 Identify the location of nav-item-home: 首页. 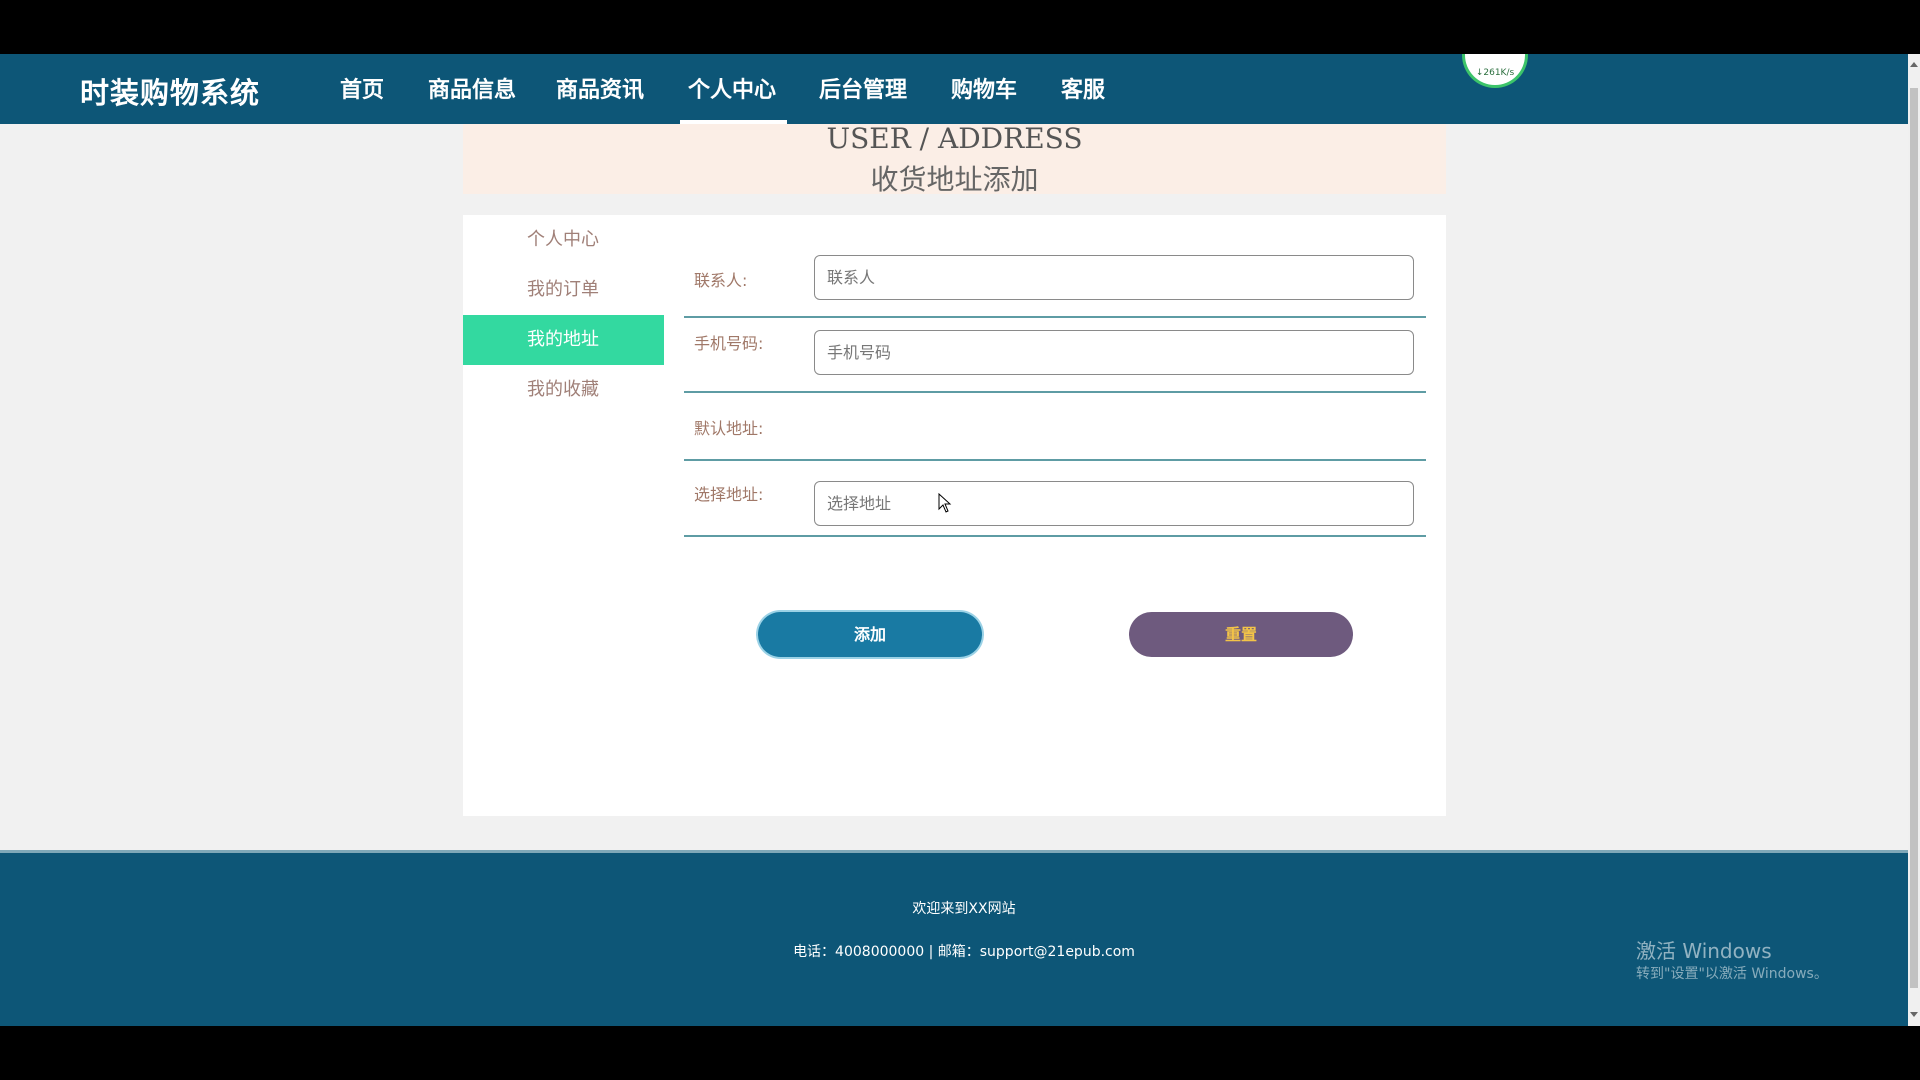
(362, 88).